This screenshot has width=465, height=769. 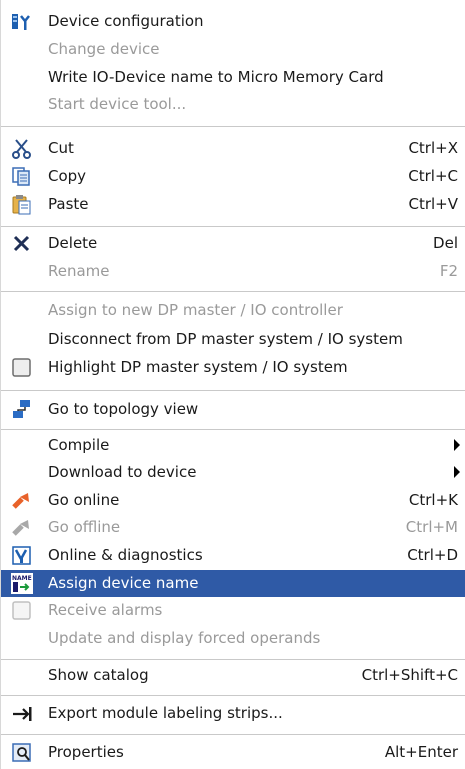 I want to click on menu-item-paste: Paste Ctrl+V, so click(x=233, y=204).